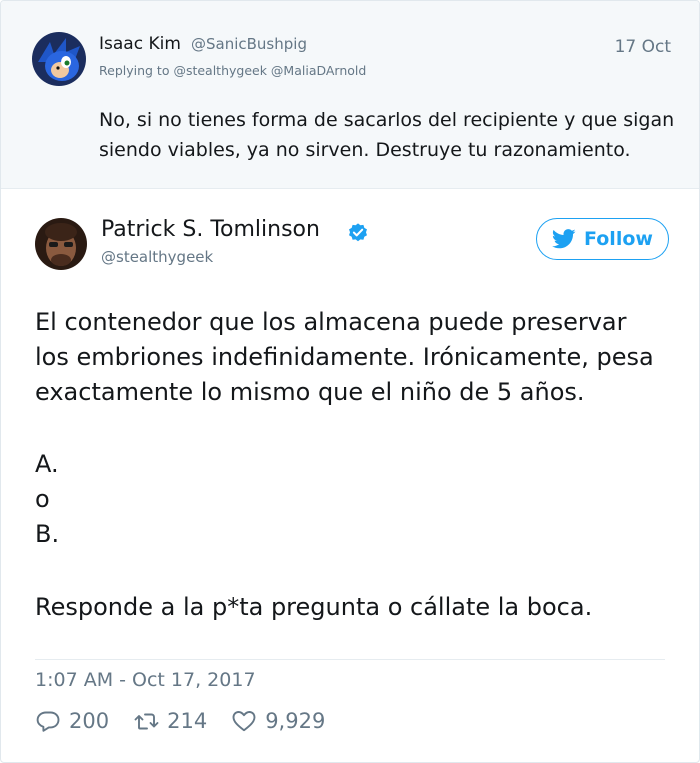 Image resolution: width=700 pixels, height=763 pixels. Describe the element at coordinates (157, 257) in the screenshot. I see `author-handle: @stealthygeek` at that location.